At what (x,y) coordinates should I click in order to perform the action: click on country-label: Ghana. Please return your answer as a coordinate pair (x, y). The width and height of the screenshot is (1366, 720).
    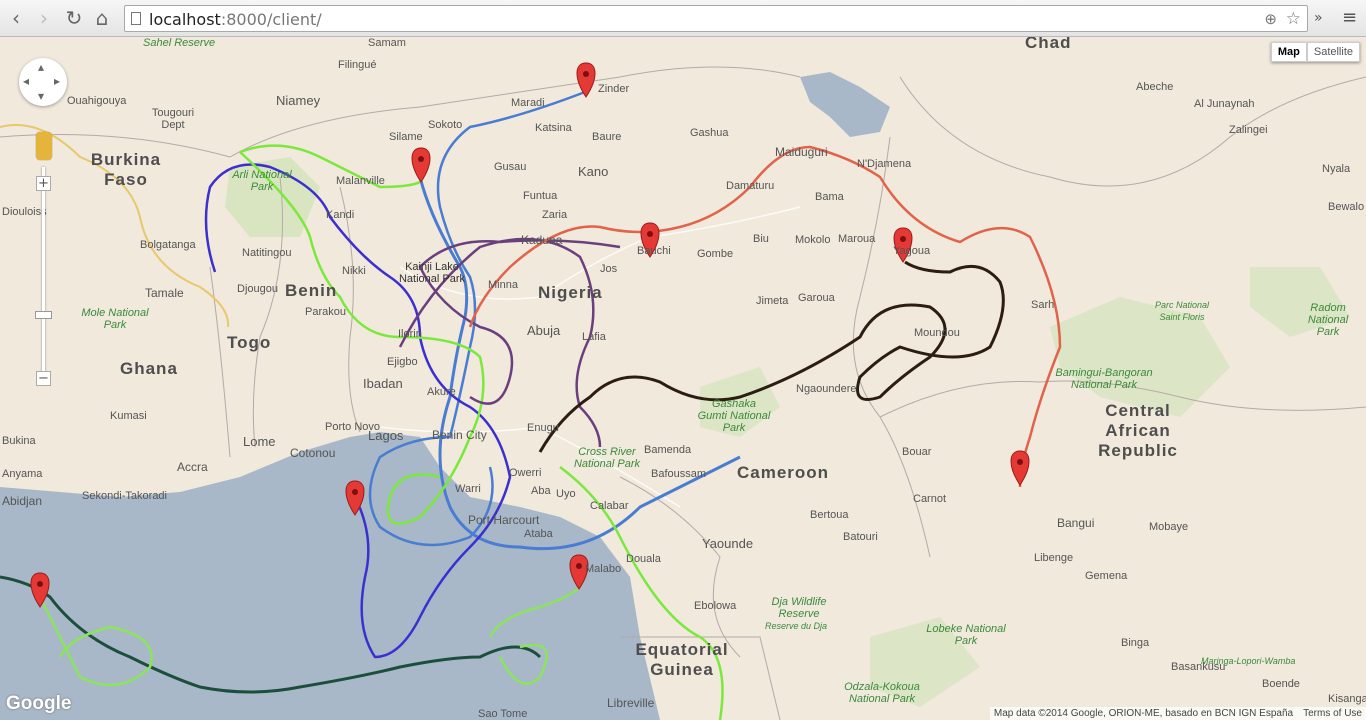
    Looking at the image, I should click on (149, 368).